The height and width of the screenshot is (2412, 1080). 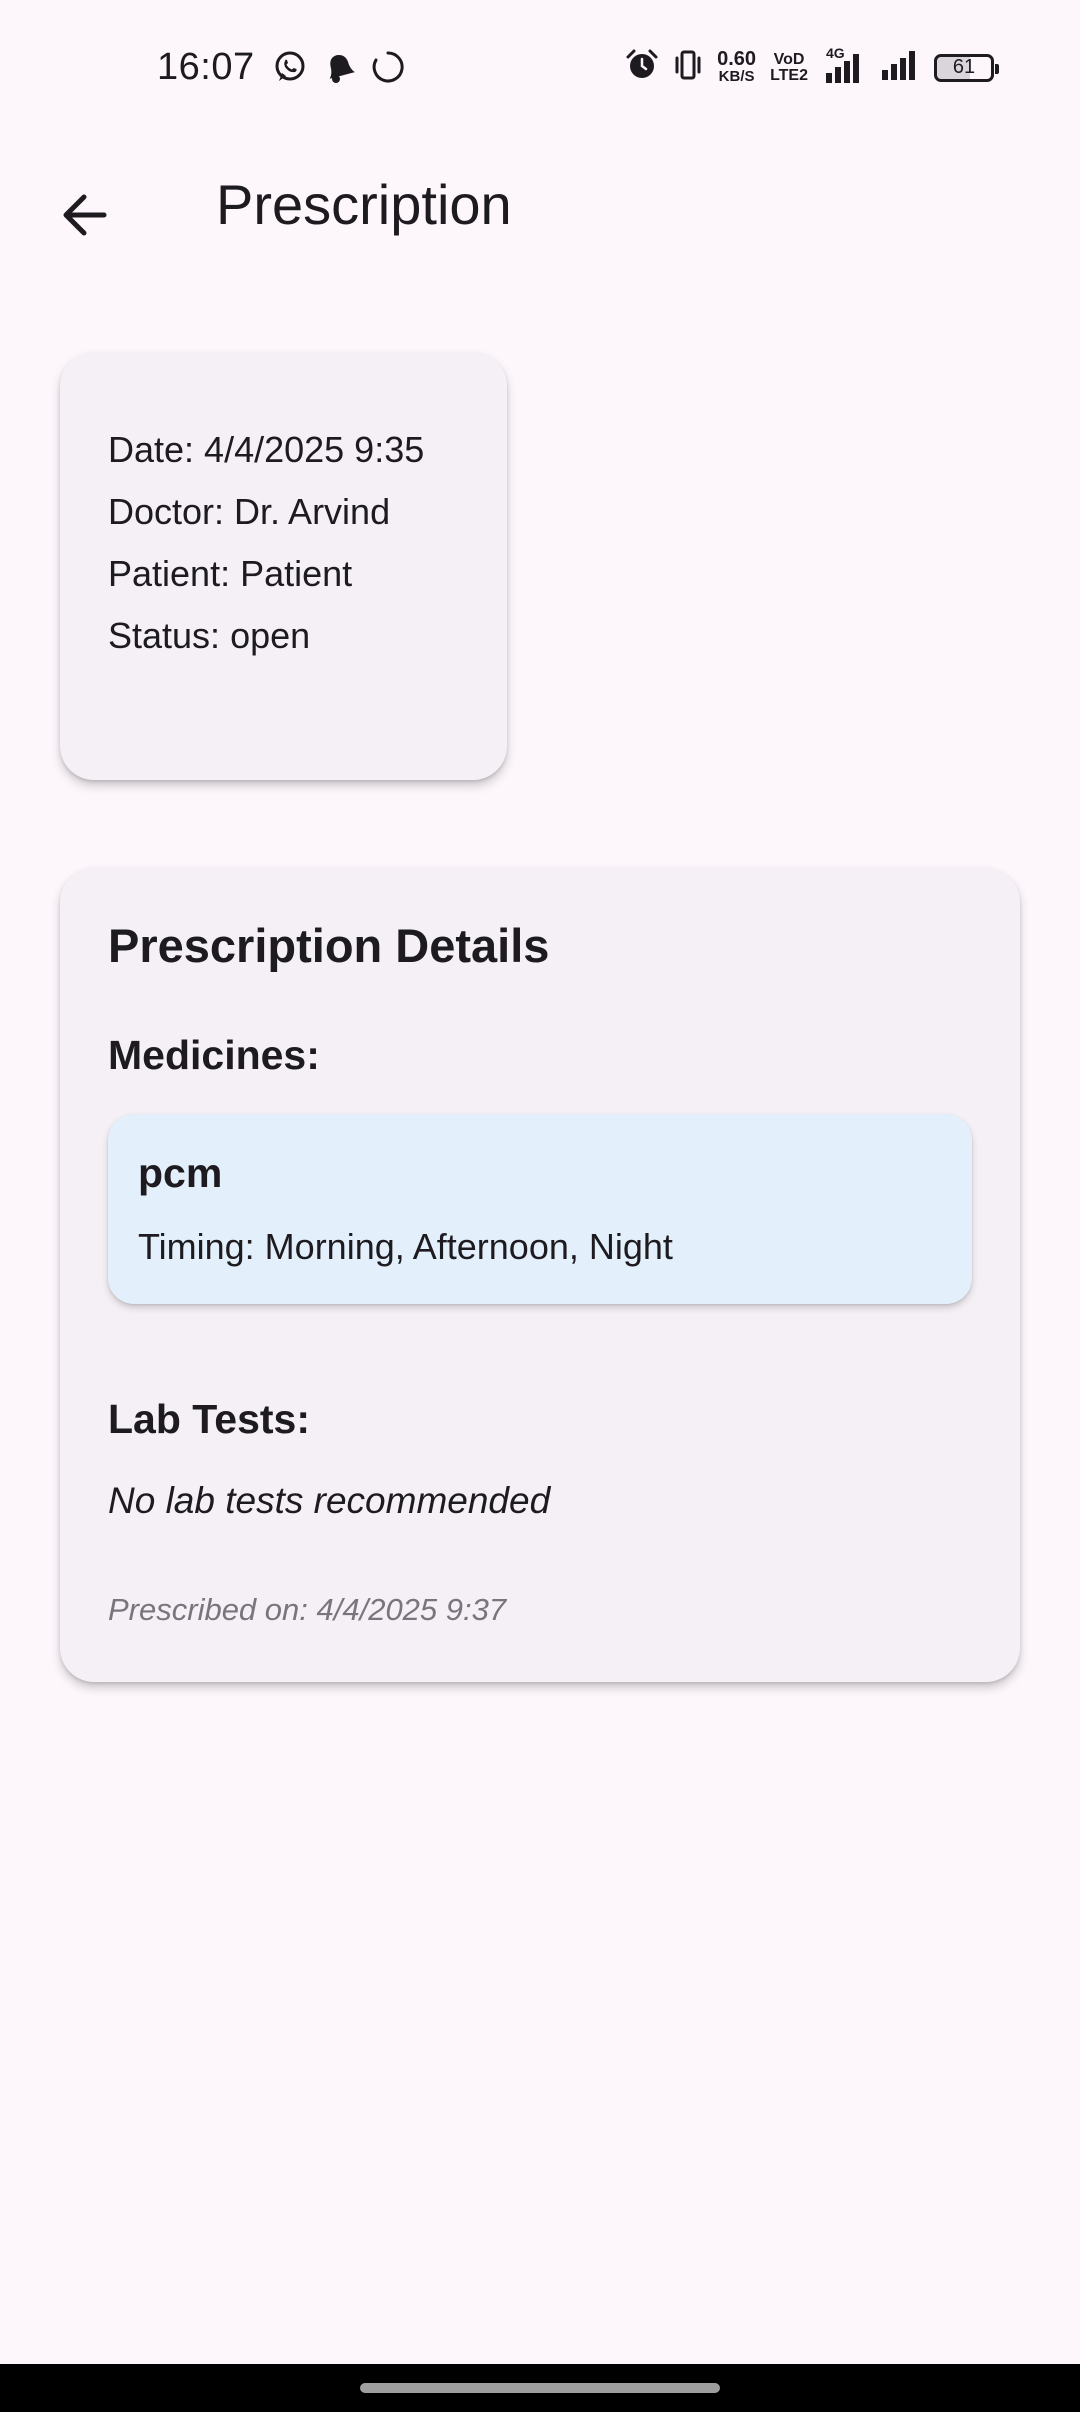 I want to click on status-left-icons, so click(x=339, y=69).